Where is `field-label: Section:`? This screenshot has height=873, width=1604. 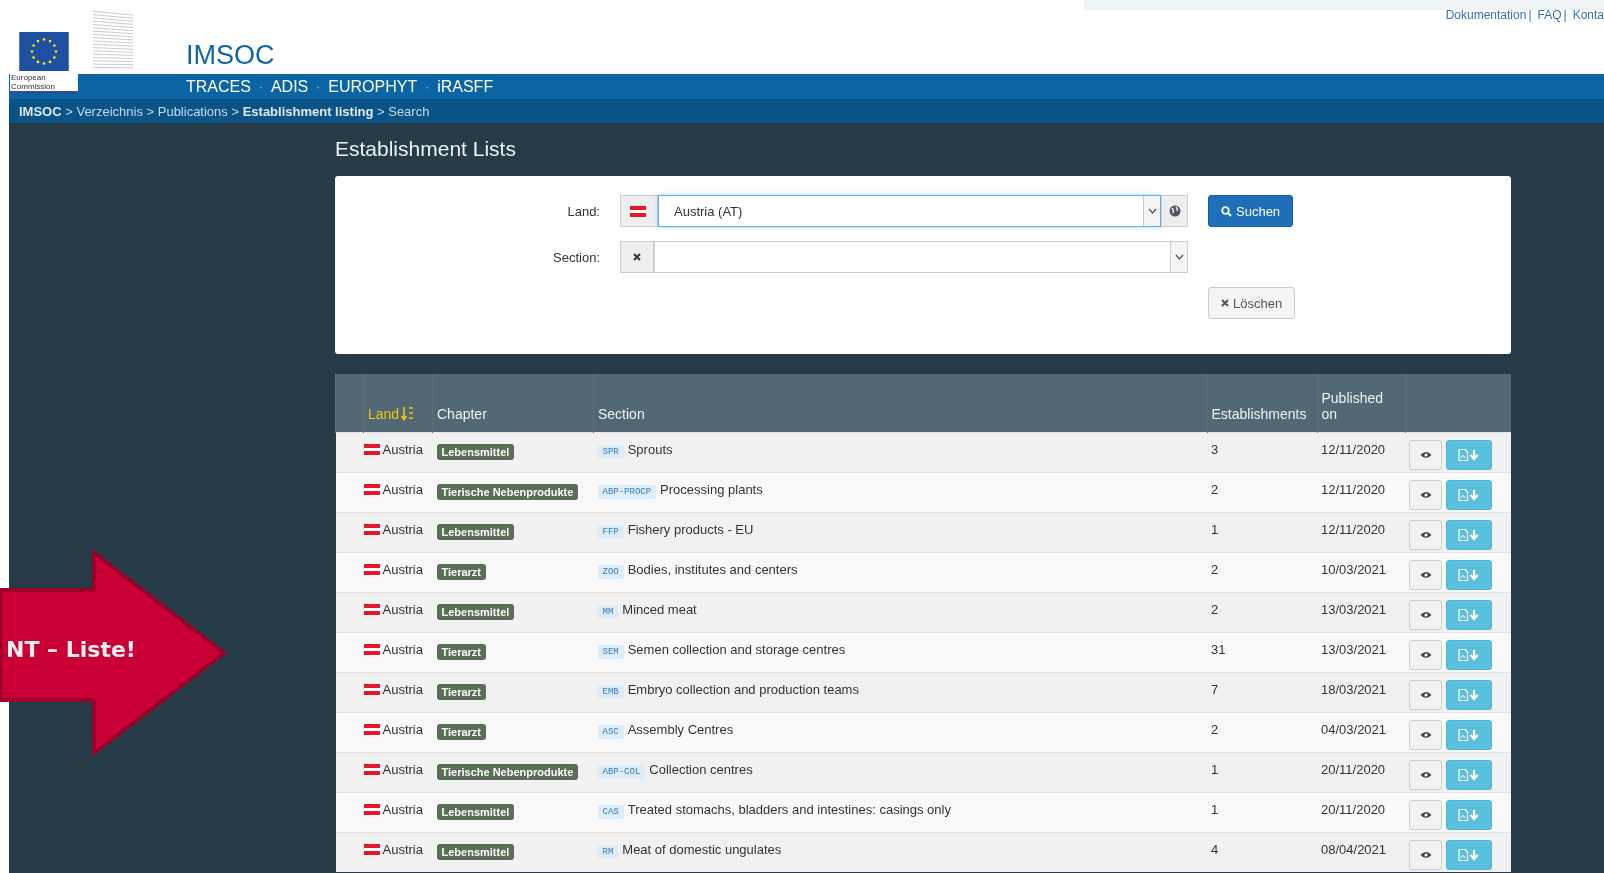
field-label: Section: is located at coordinates (576, 257).